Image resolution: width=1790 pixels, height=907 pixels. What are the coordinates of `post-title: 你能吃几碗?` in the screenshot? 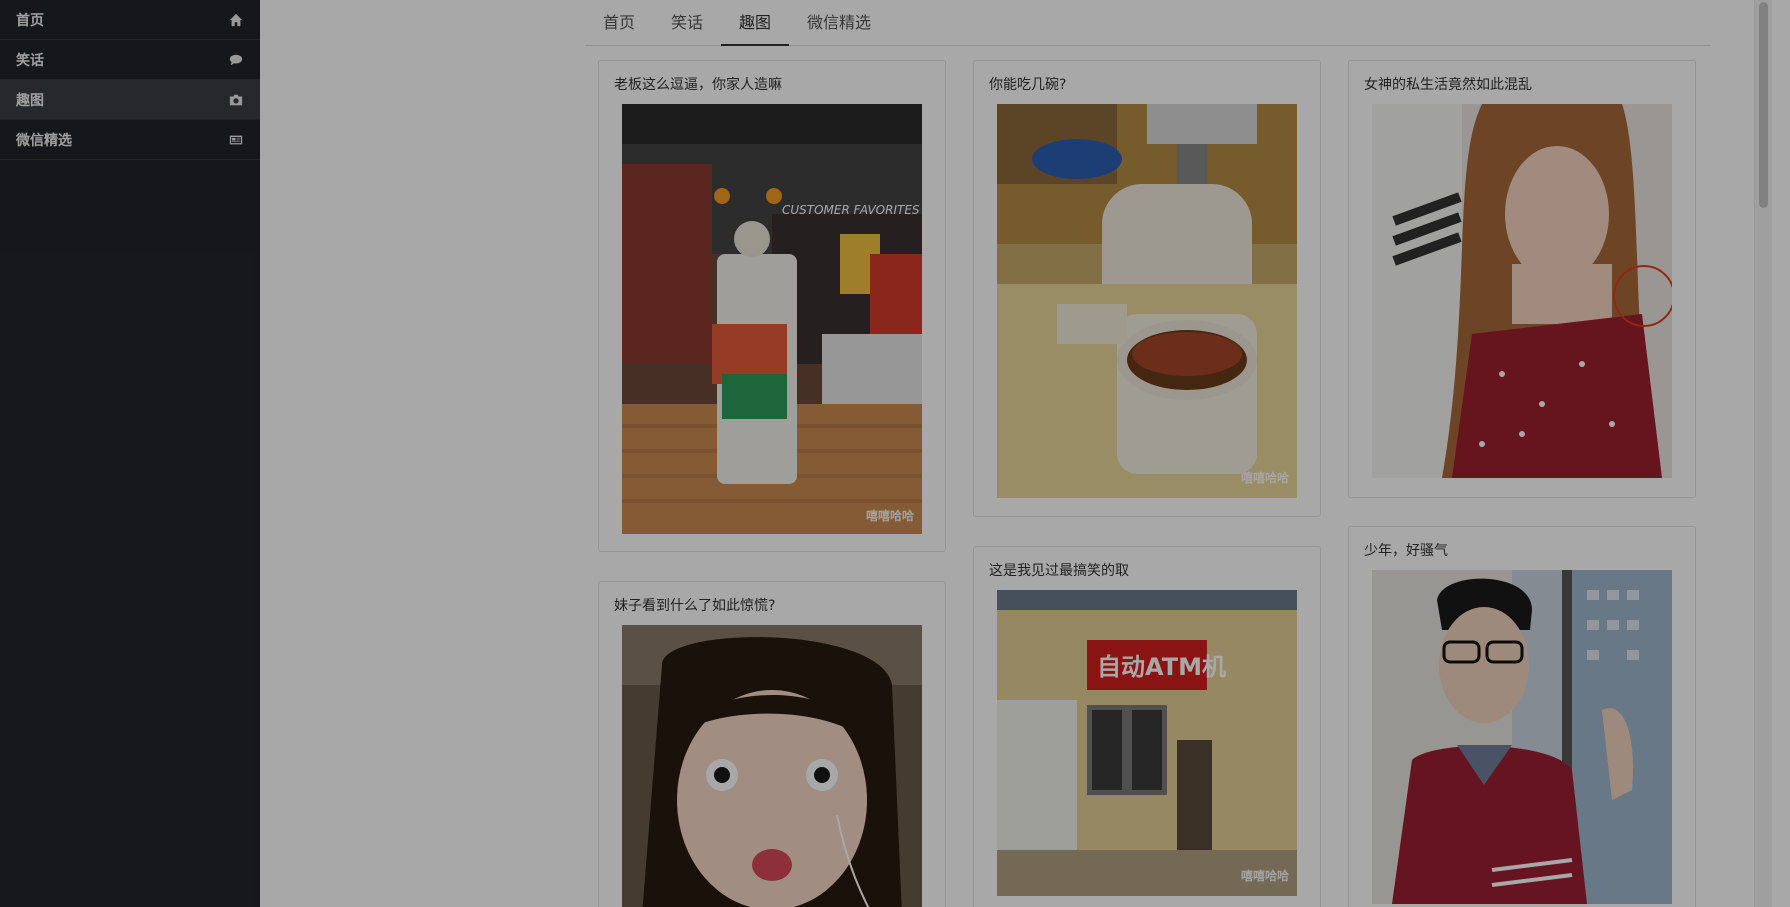 It's located at (1028, 85).